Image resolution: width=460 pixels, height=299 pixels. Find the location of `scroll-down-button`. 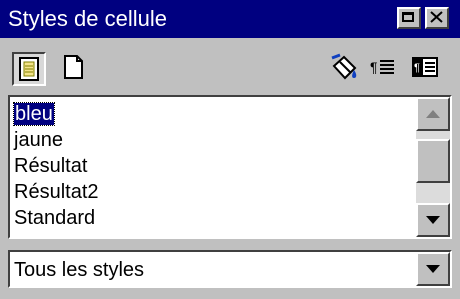

scroll-down-button is located at coordinates (433, 220).